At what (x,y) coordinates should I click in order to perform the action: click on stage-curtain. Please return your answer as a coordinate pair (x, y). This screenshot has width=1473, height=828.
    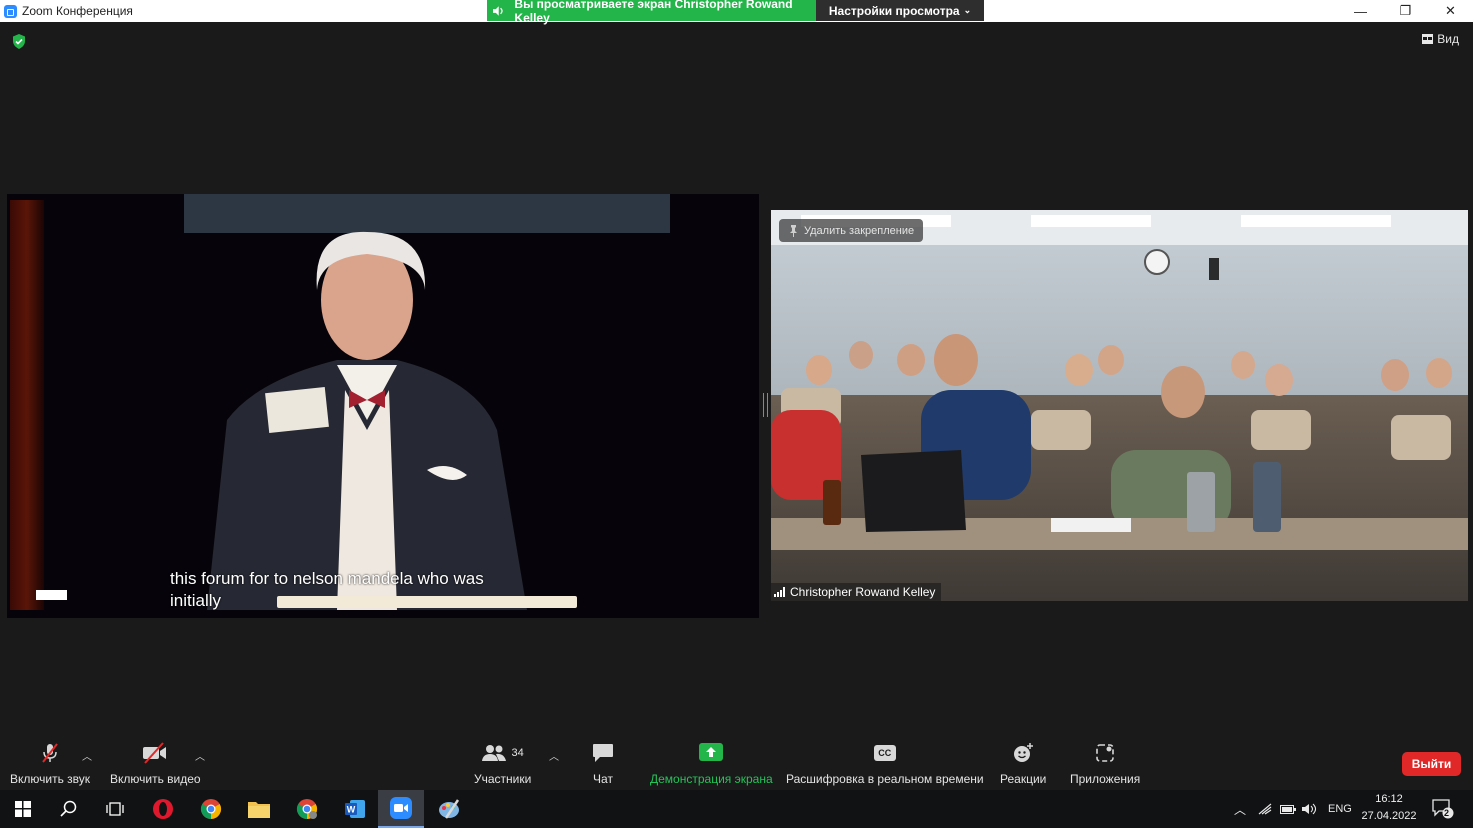
    Looking at the image, I should click on (27, 405).